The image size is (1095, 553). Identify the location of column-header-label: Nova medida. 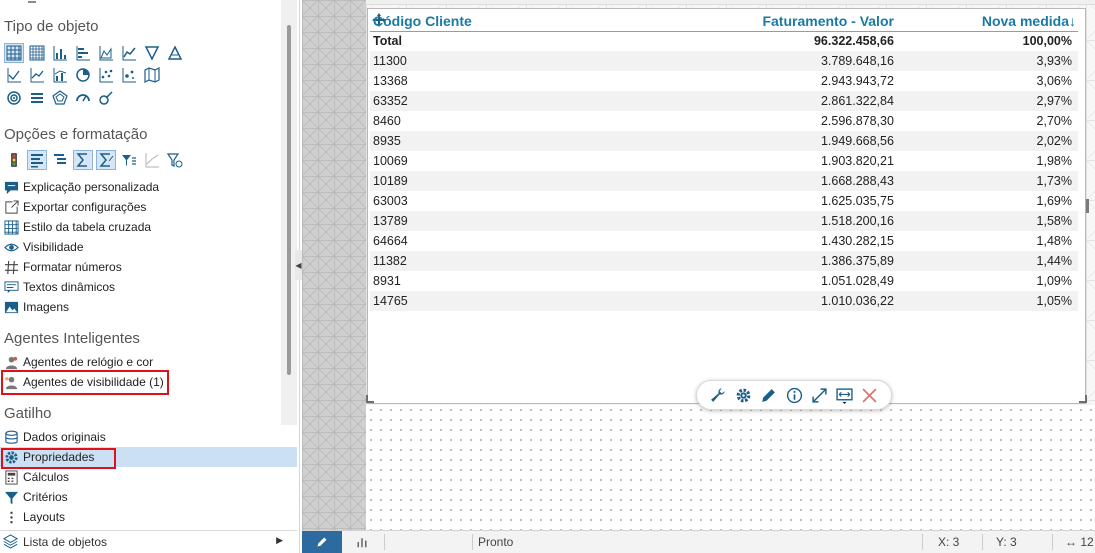
(1025, 20).